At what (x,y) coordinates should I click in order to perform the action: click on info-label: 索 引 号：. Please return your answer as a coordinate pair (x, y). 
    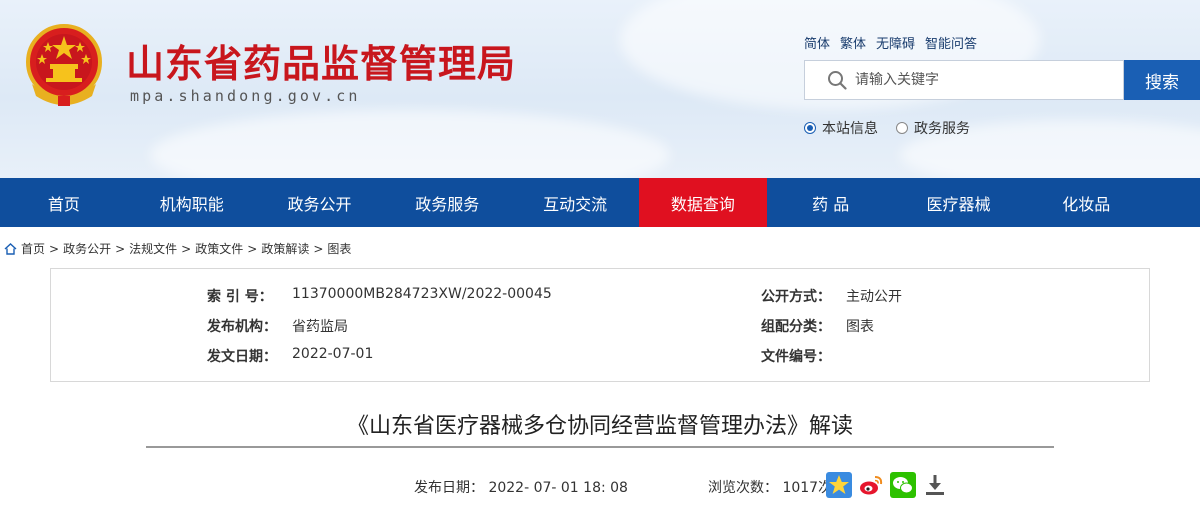
    Looking at the image, I should click on (240, 297).